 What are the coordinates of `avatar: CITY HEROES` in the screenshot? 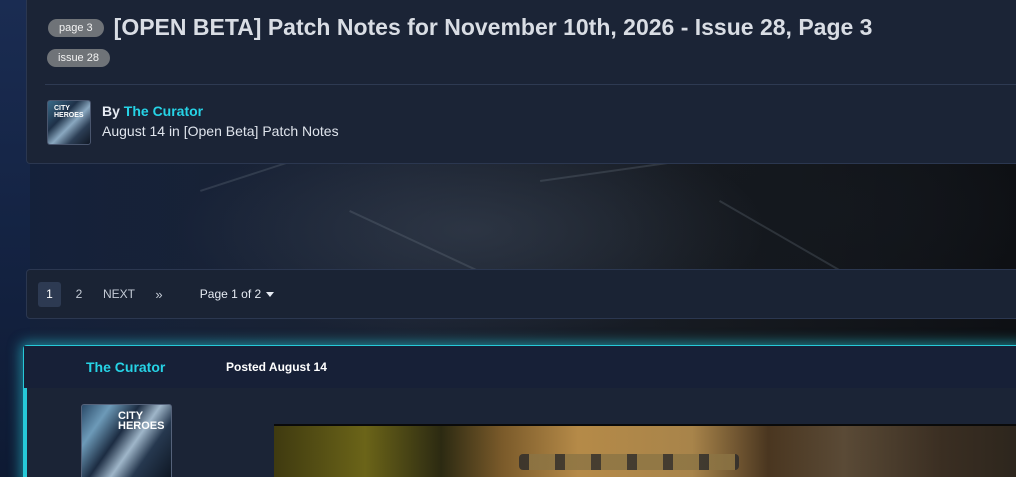 It's located at (69, 122).